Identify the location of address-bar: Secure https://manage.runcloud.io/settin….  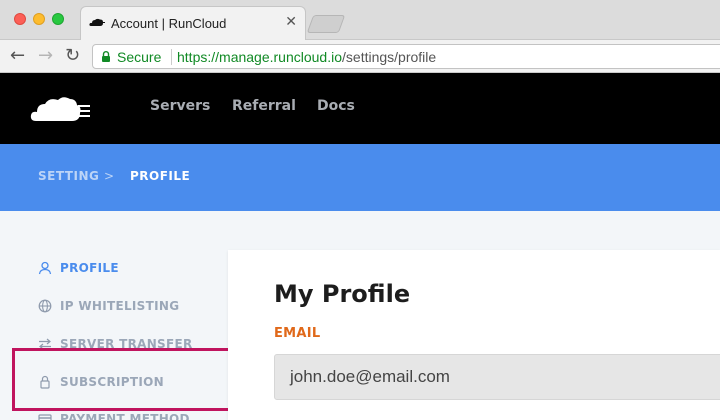
(406, 56).